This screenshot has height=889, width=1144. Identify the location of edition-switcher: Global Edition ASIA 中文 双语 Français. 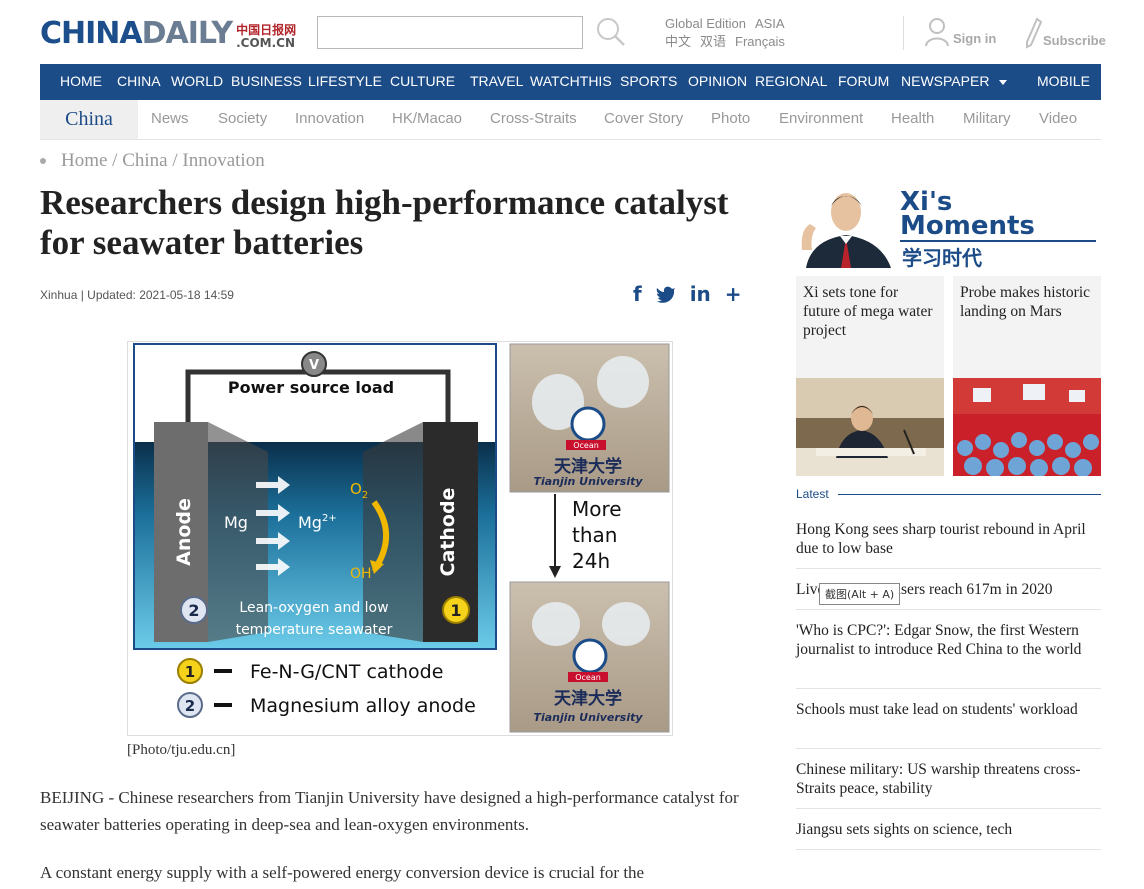
(729, 33).